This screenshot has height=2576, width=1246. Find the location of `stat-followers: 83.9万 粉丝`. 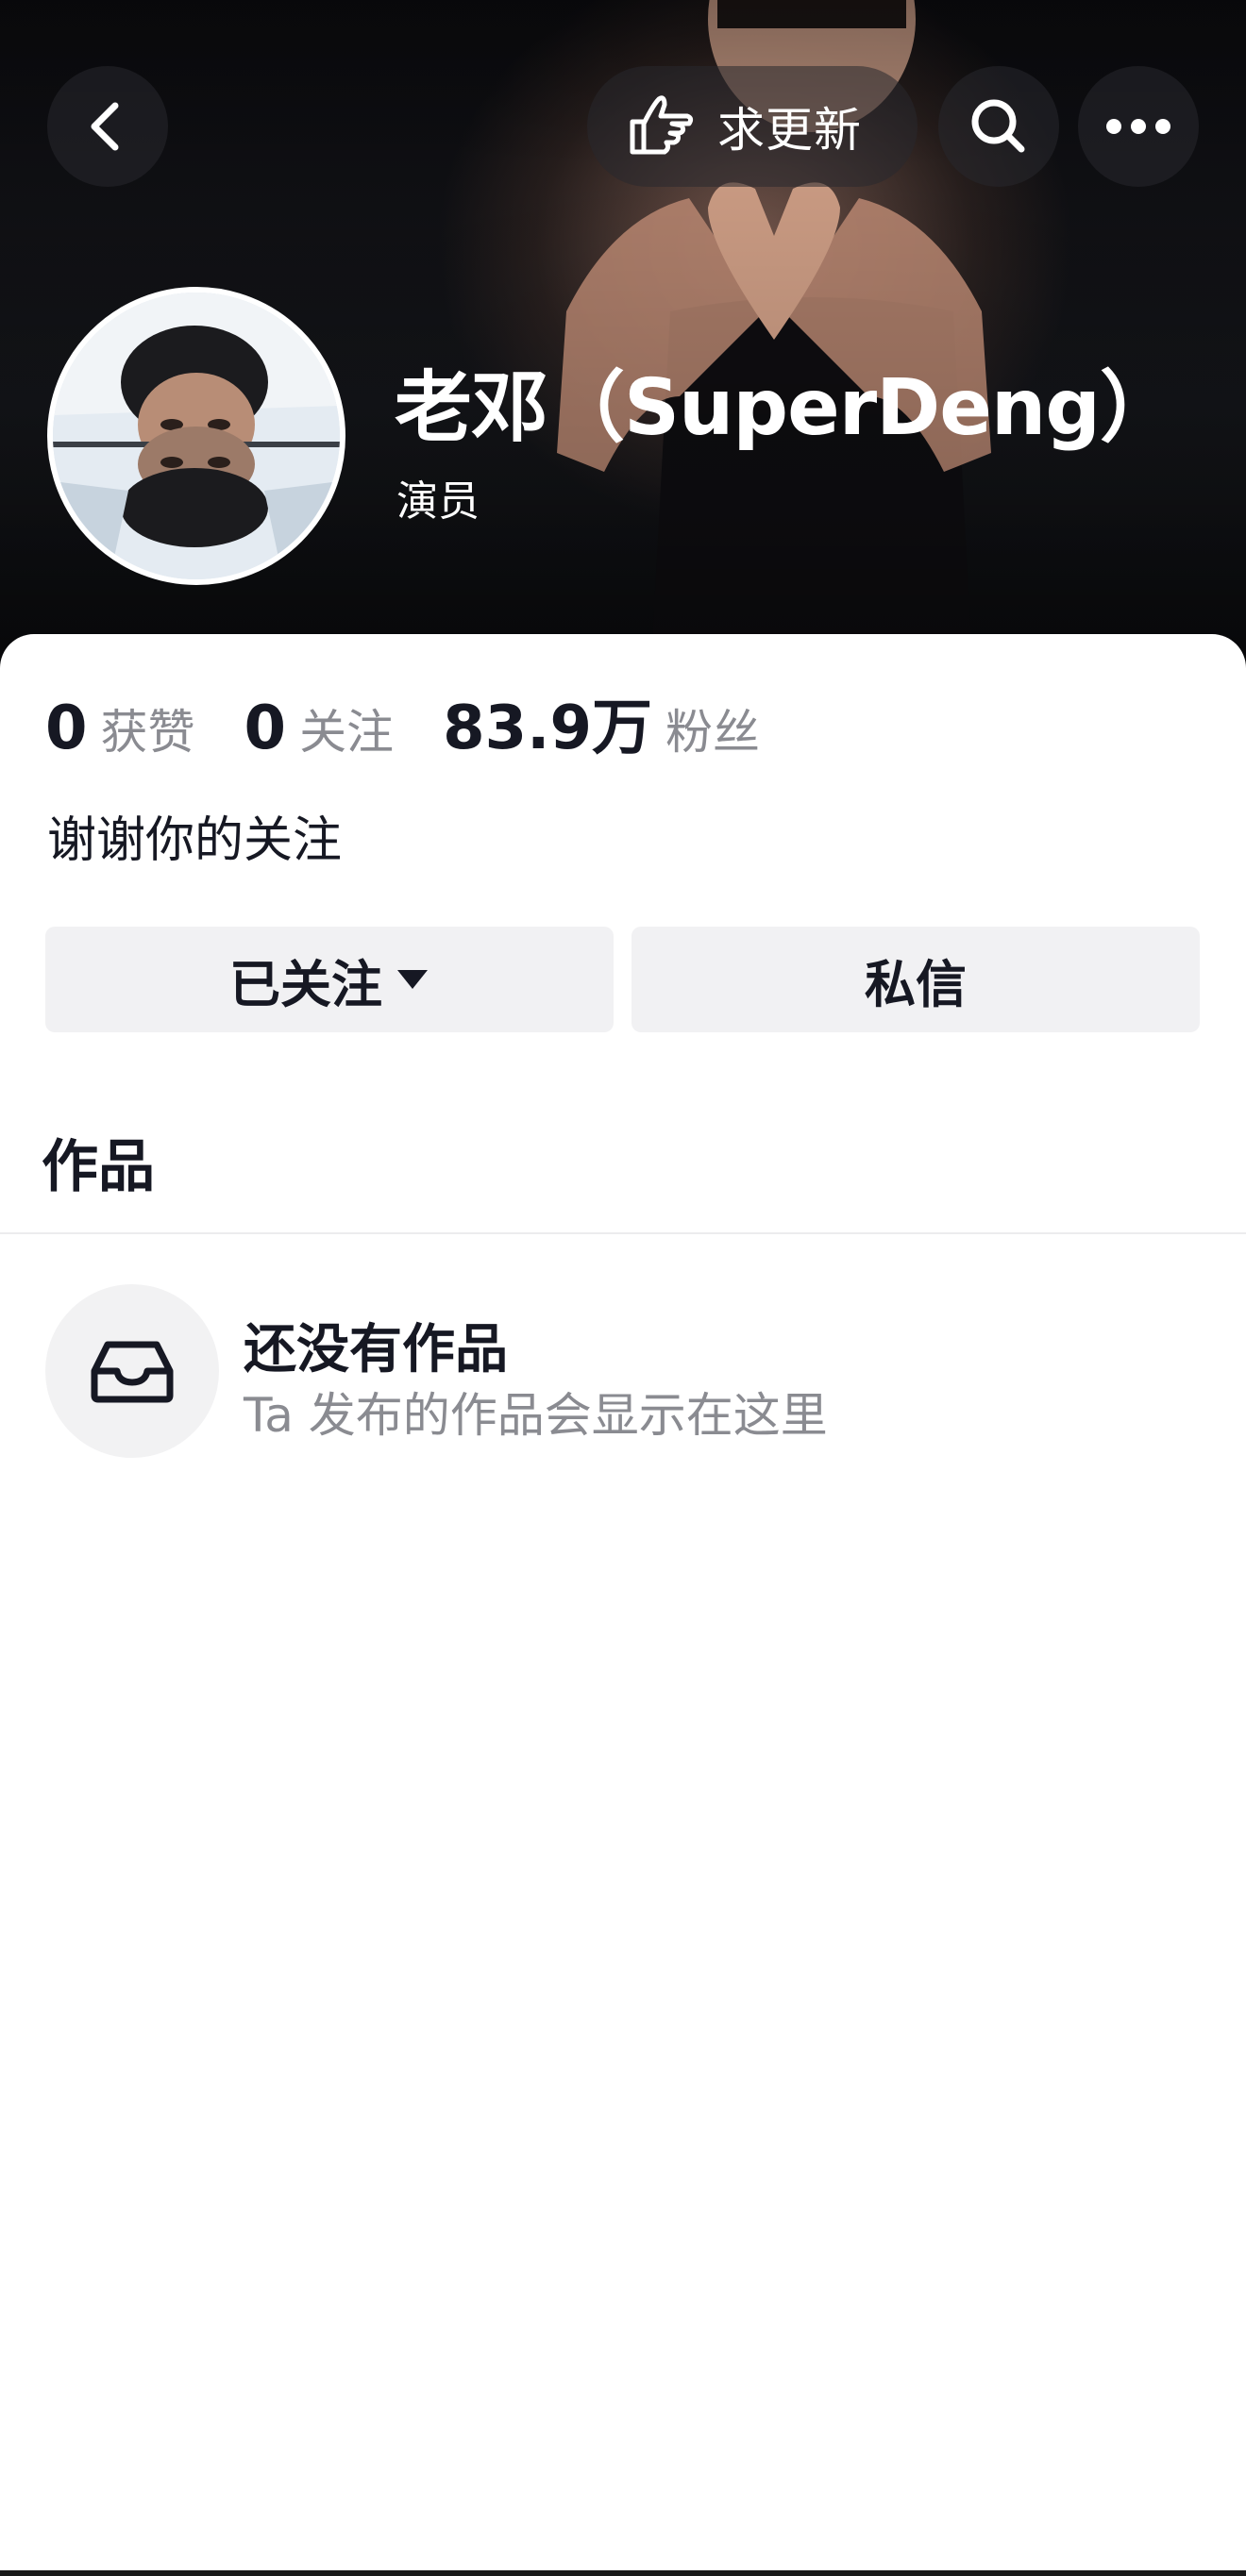

stat-followers: 83.9万 粉丝 is located at coordinates (601, 722).